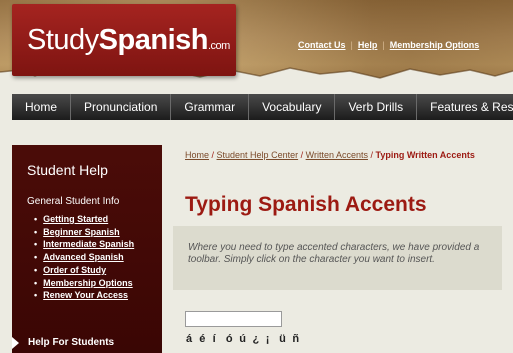 The image size is (513, 353). What do you see at coordinates (205, 339) in the screenshot?
I see `accent-e-button: é` at bounding box center [205, 339].